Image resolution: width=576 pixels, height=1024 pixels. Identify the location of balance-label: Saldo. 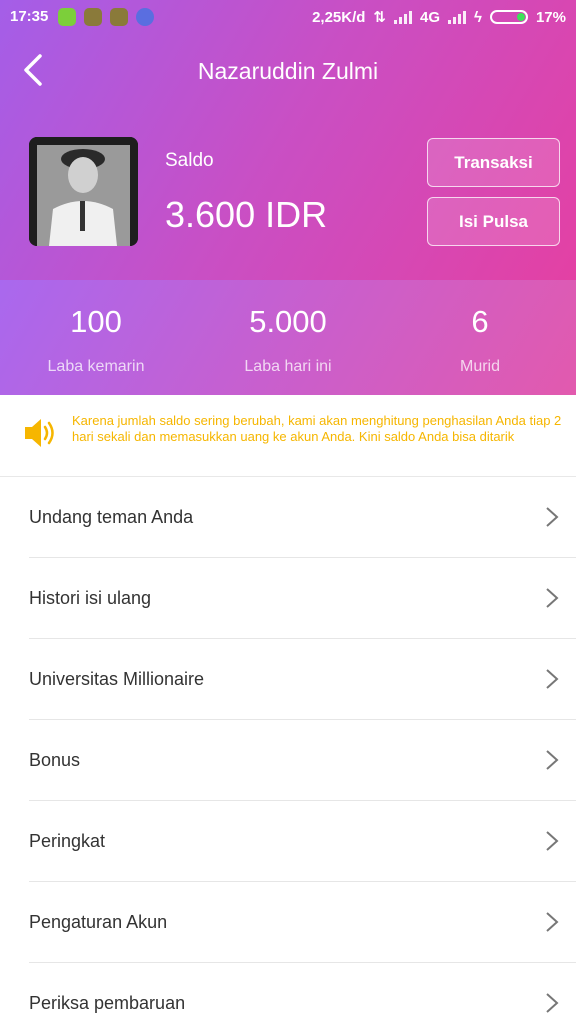
(189, 160).